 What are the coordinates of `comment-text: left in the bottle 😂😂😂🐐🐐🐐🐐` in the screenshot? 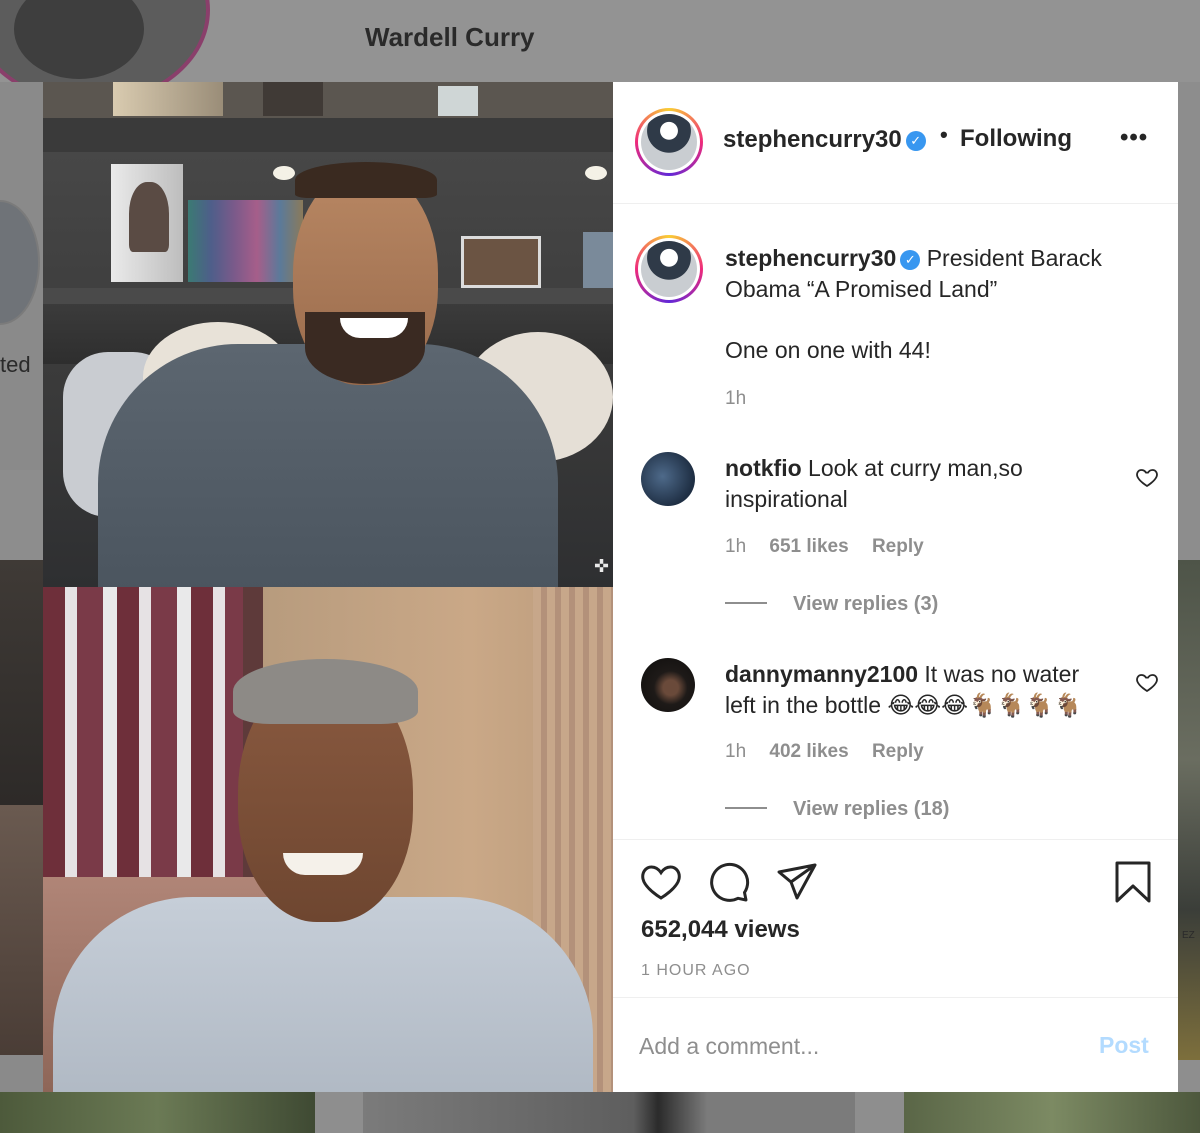 It's located at (904, 705).